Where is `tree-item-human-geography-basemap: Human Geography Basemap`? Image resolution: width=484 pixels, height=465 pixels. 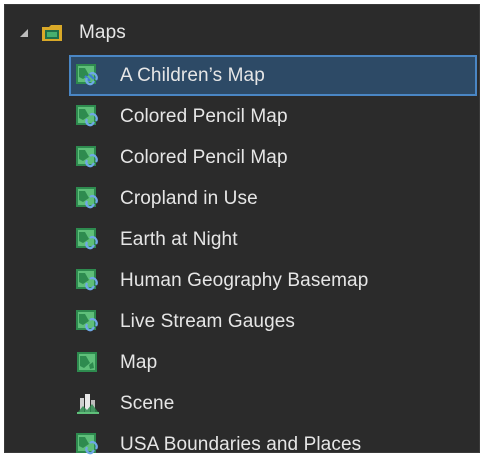
tree-item-human-geography-basemap: Human Geography Basemap is located at coordinates (273, 280).